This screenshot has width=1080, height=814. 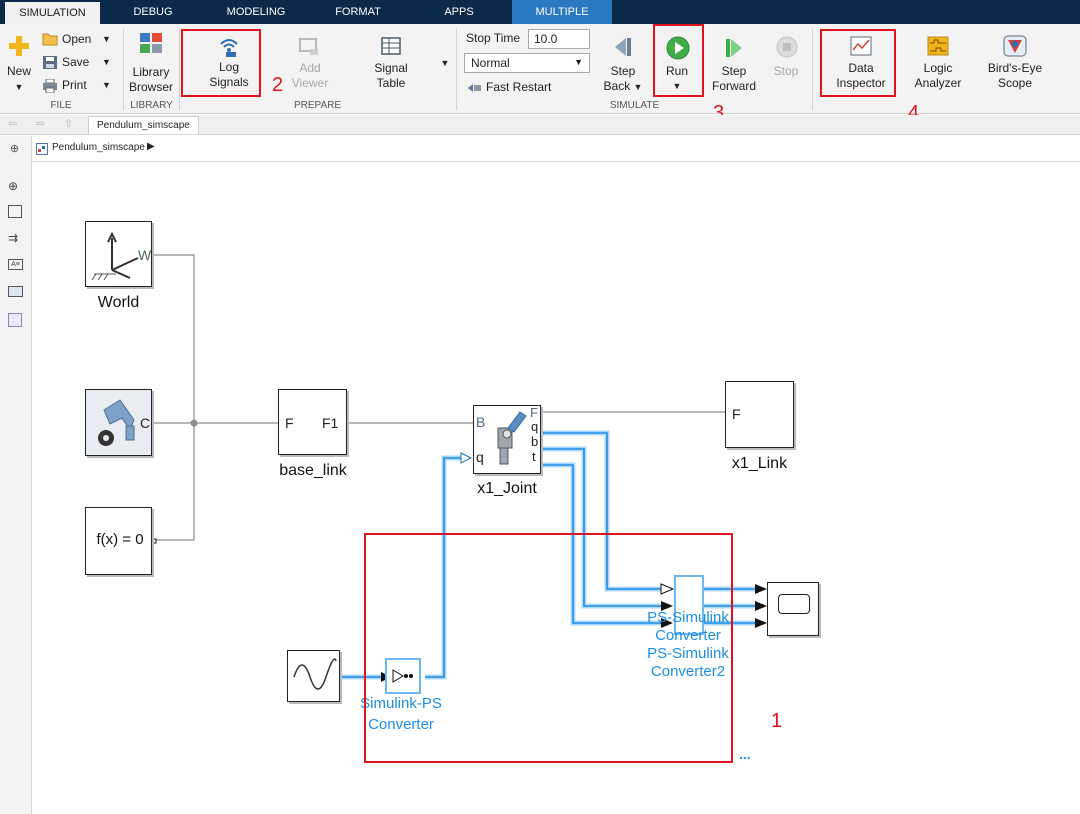 What do you see at coordinates (312, 422) in the screenshot?
I see `base-link-block: F F1` at bounding box center [312, 422].